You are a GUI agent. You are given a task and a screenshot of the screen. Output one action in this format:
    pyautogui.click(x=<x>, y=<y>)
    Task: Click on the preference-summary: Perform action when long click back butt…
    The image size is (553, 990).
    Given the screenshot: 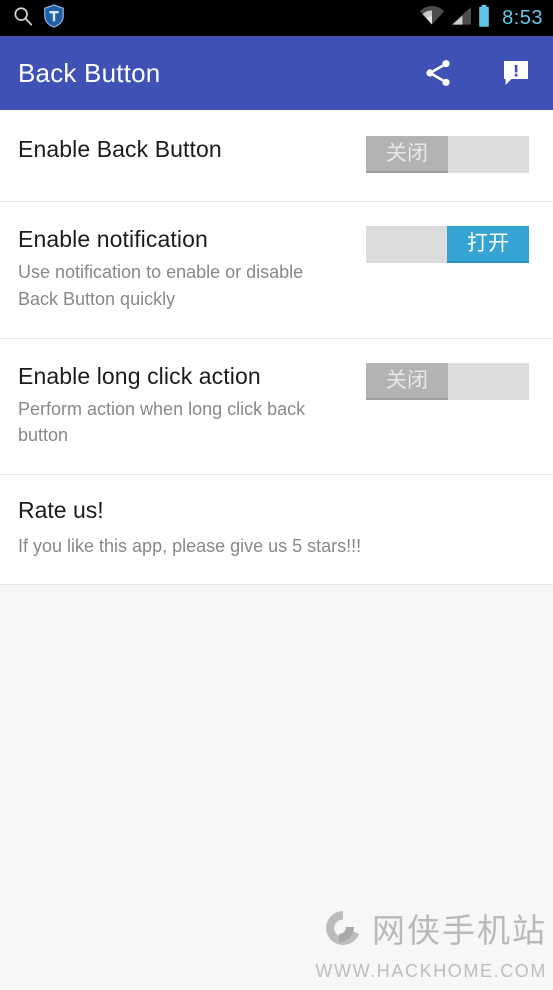 What is the action you would take?
    pyautogui.click(x=162, y=422)
    